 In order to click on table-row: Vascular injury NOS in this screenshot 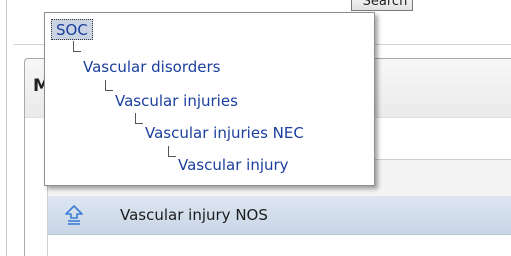, I will do `click(279, 215)`.